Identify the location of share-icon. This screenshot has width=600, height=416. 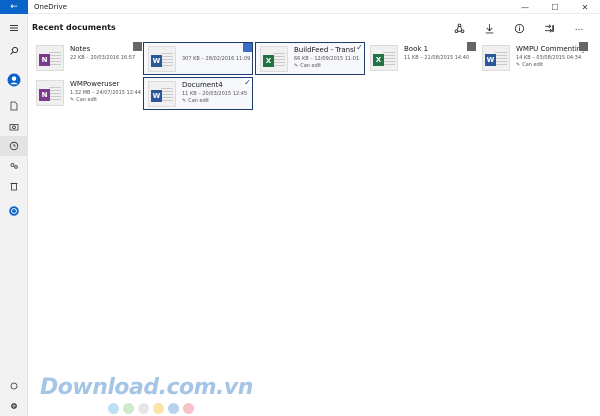
(459, 28).